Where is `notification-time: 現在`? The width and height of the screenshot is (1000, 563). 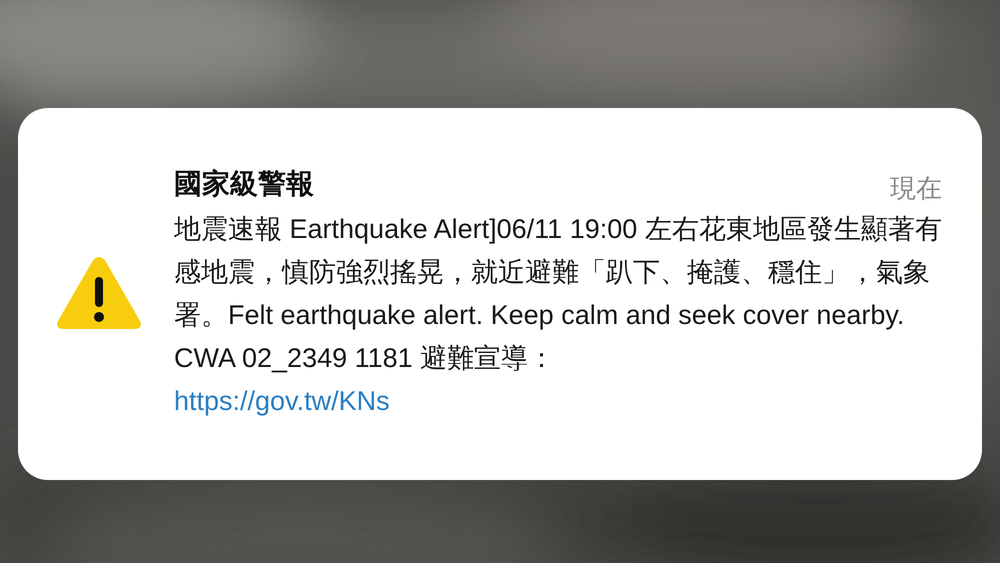
notification-time: 現在 is located at coordinates (916, 188).